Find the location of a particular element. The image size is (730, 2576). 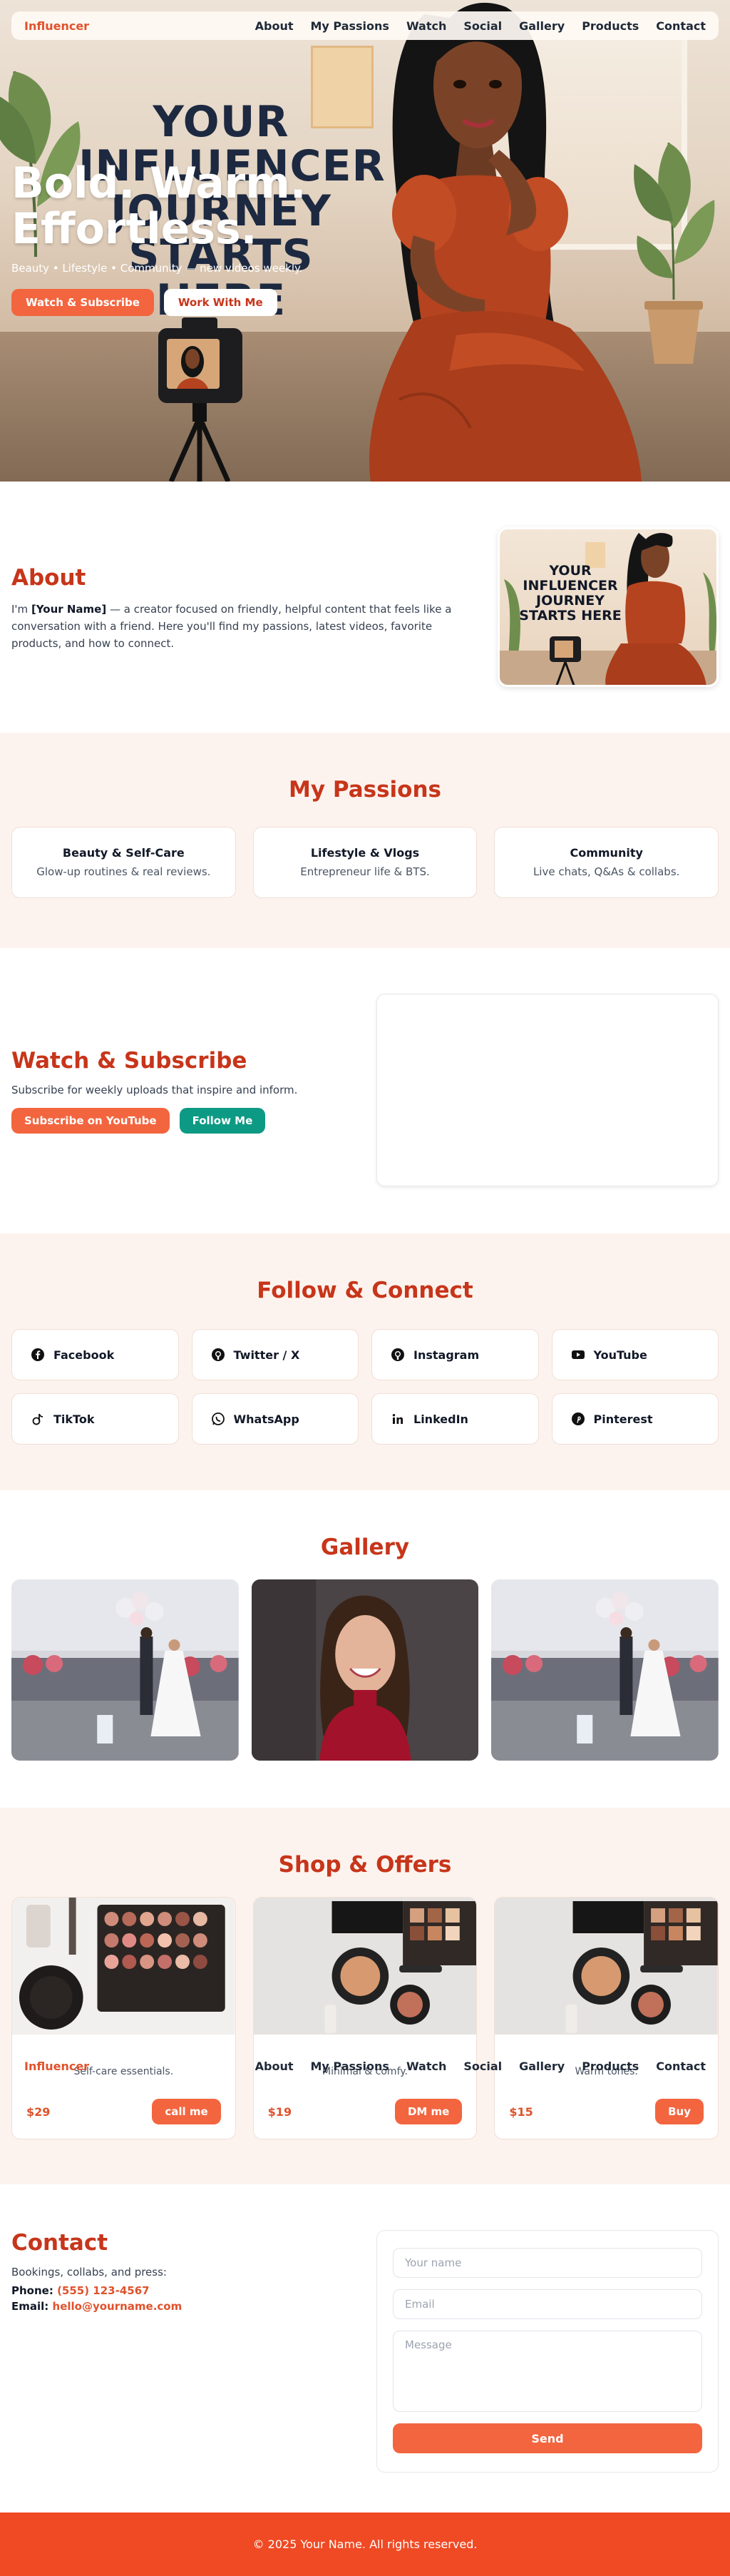

linkedin-icon is located at coordinates (397, 1419).